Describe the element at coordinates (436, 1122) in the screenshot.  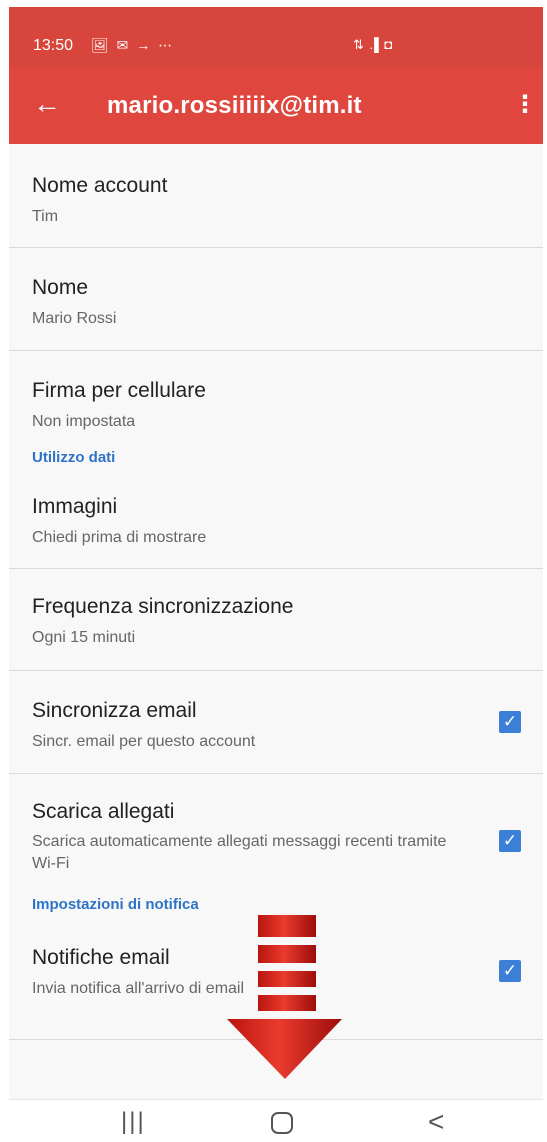
I see `nav-back-icon: <` at that location.